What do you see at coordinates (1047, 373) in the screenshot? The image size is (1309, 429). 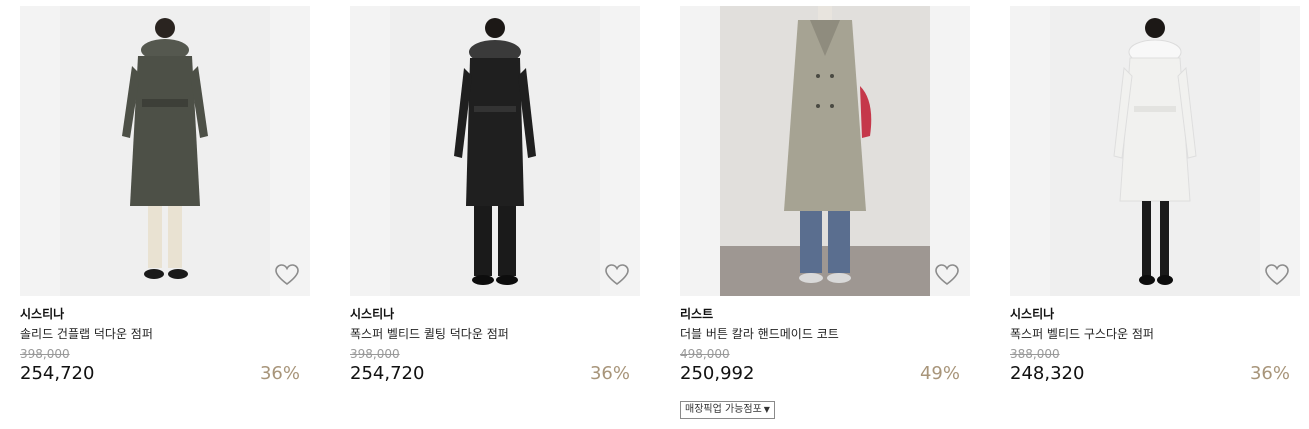 I see `sale-price: 248,320` at bounding box center [1047, 373].